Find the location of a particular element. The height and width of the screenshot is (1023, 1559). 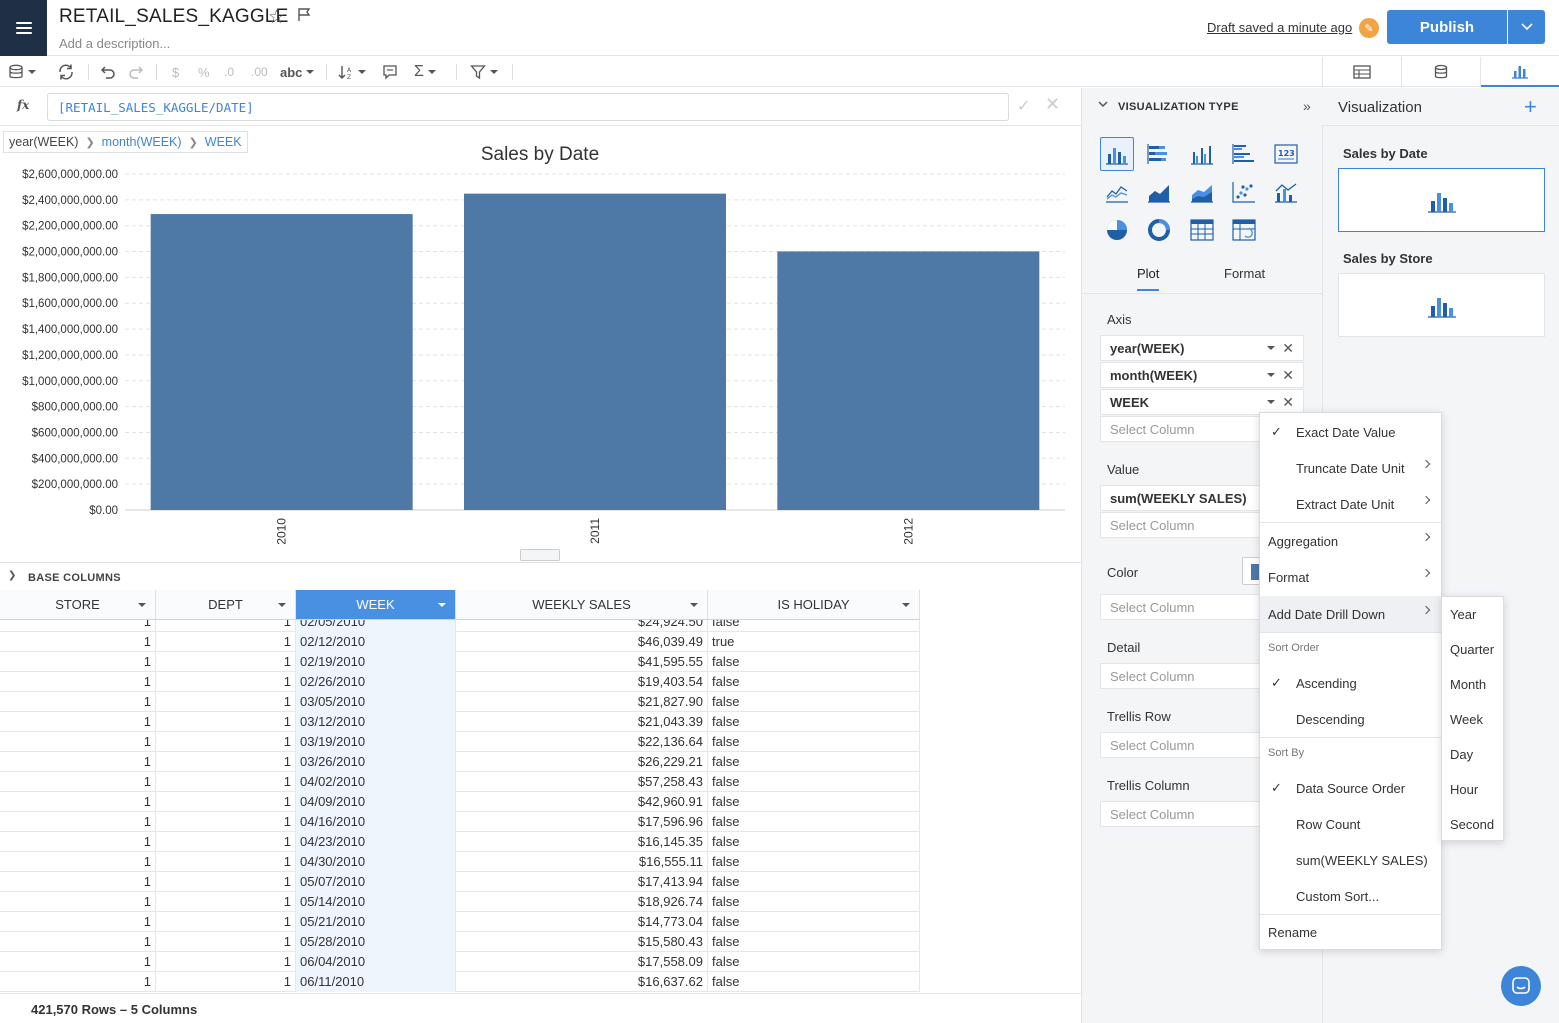

menu-item-row-count: Row Count is located at coordinates (1350, 824).